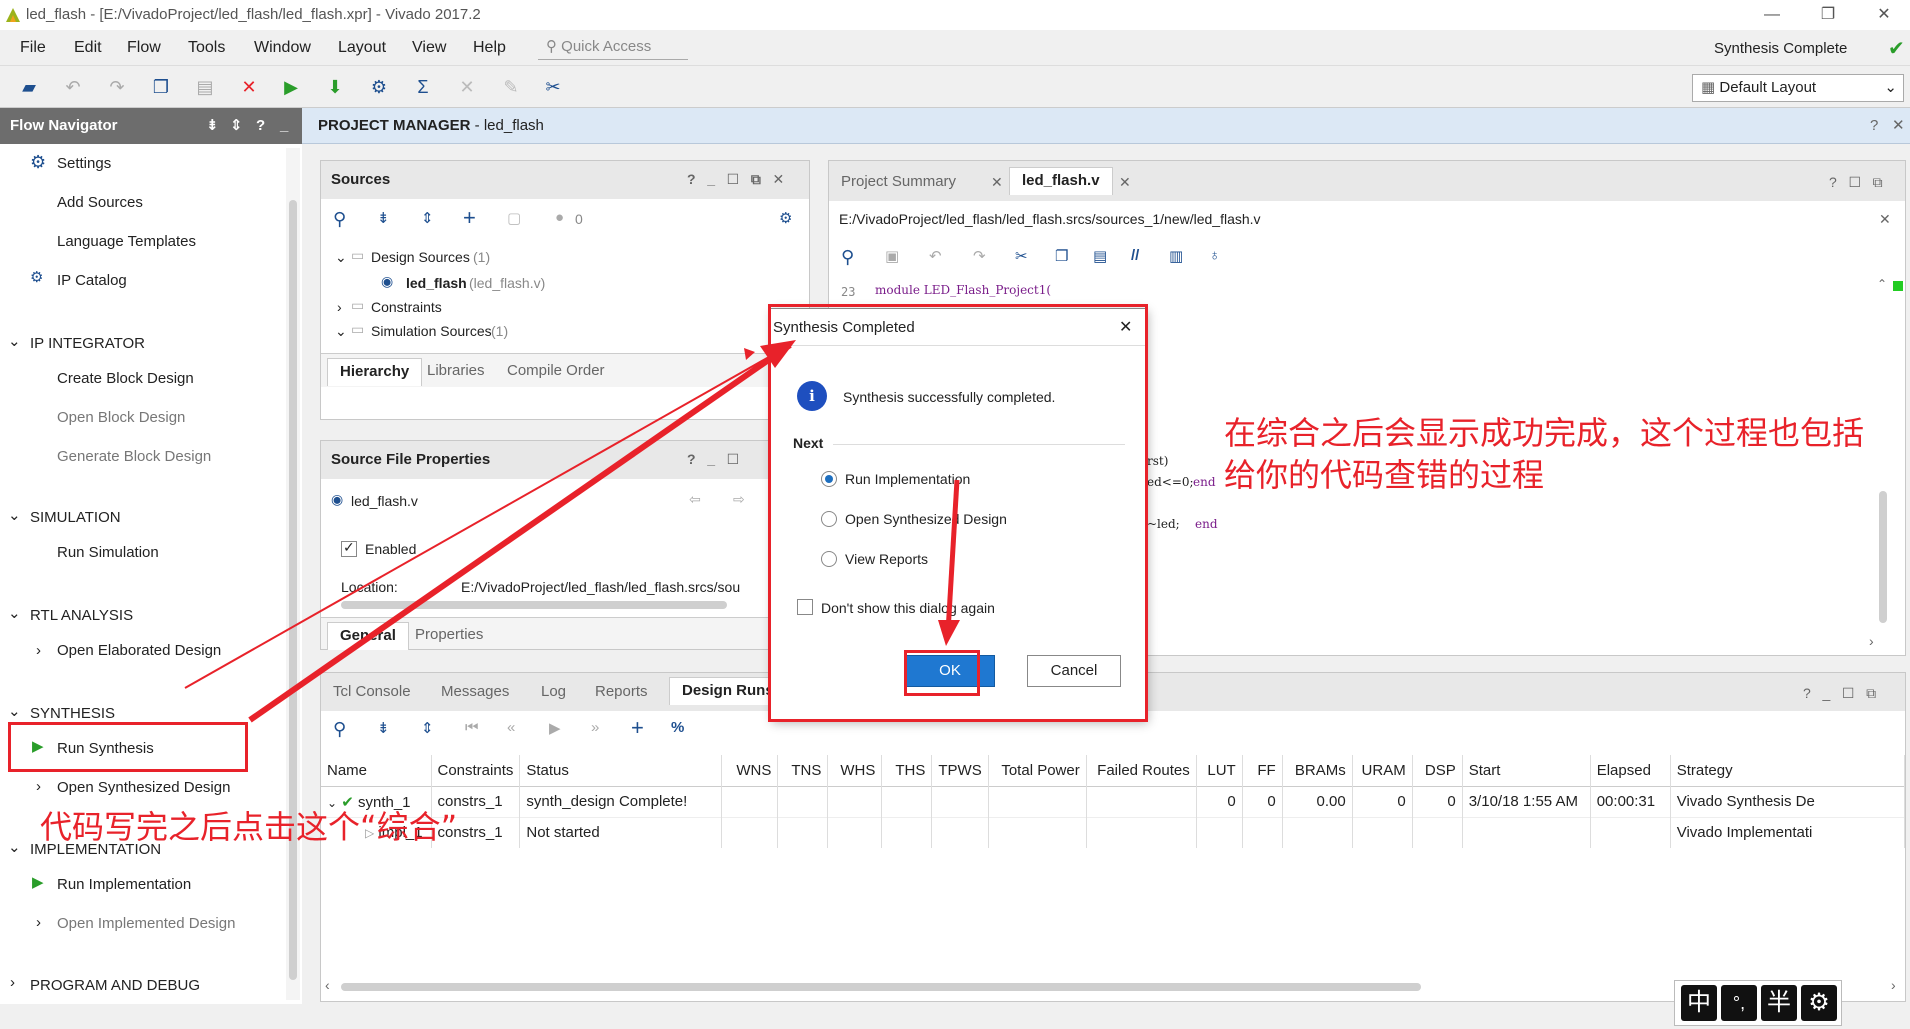 Image resolution: width=1910 pixels, height=1029 pixels. Describe the element at coordinates (803, 770) in the screenshot. I see `col-tns: TNS` at that location.